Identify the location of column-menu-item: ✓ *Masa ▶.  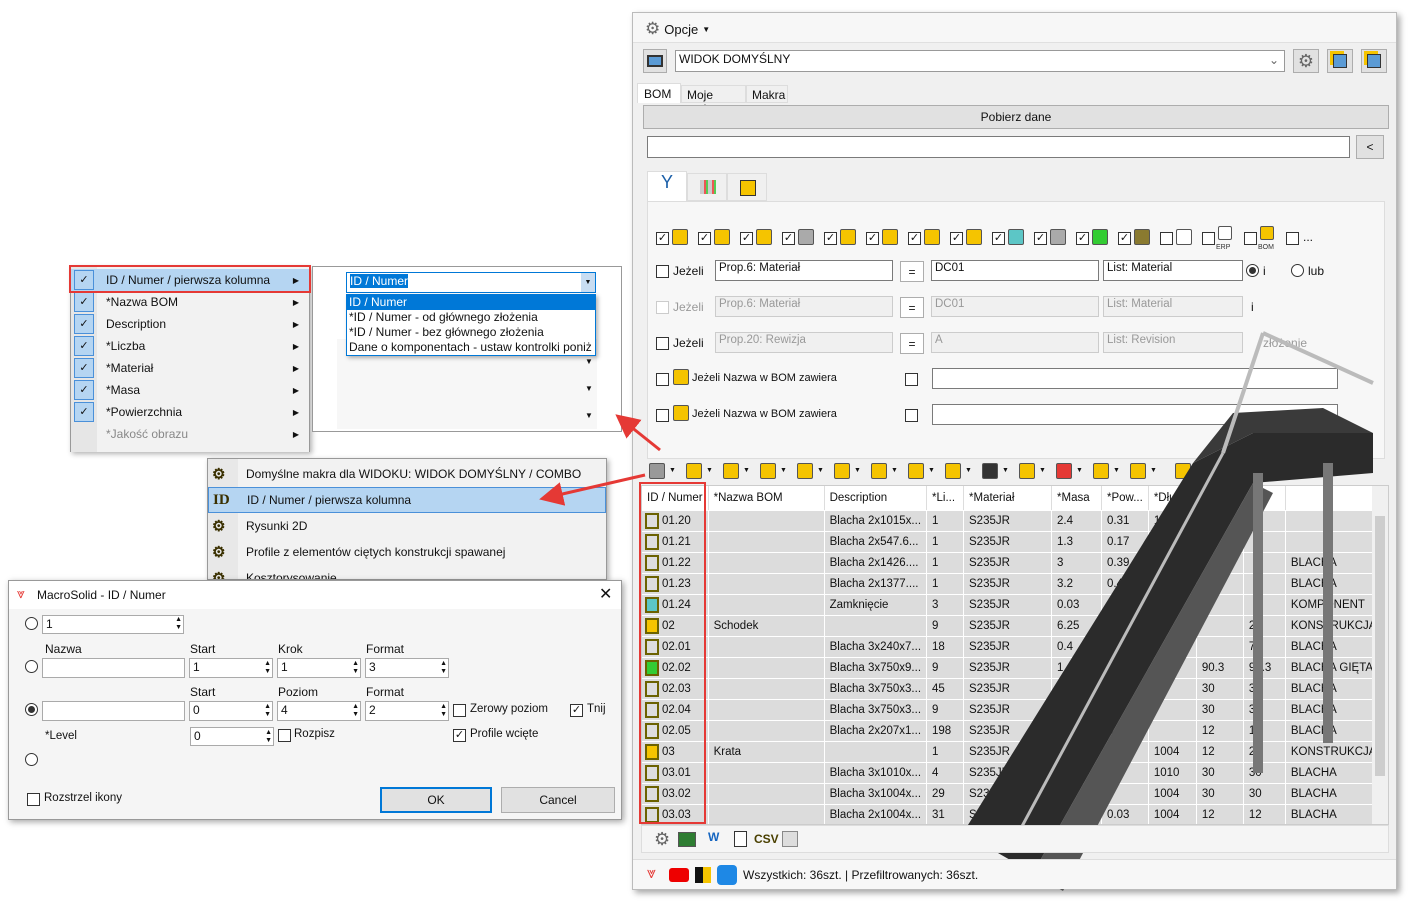
(190, 390).